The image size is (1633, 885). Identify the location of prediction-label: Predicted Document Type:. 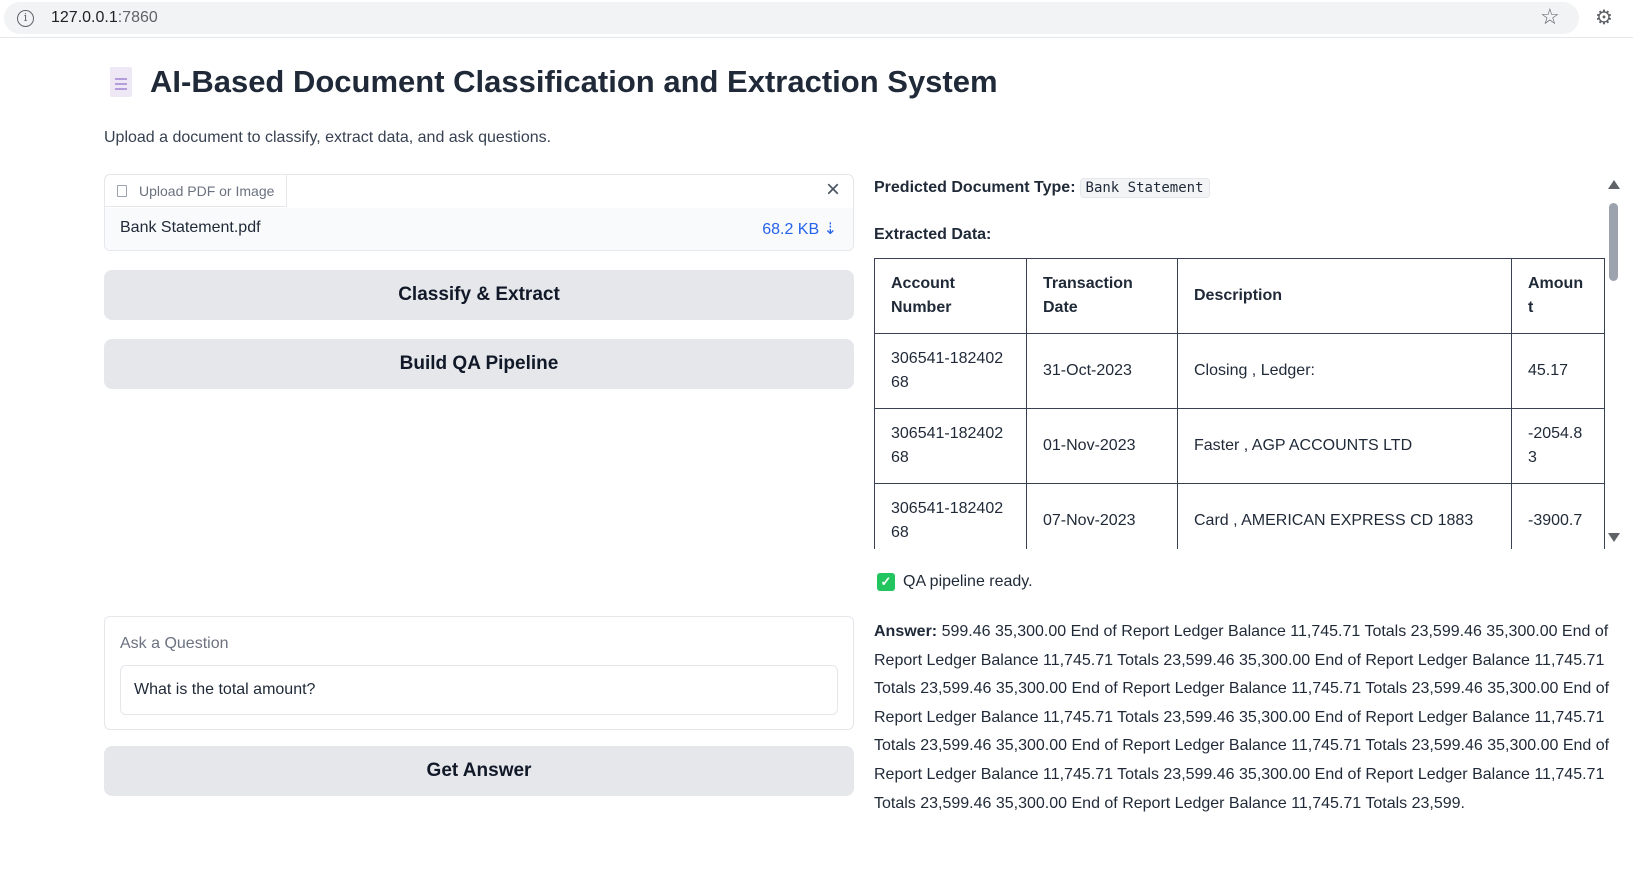
(975, 187).